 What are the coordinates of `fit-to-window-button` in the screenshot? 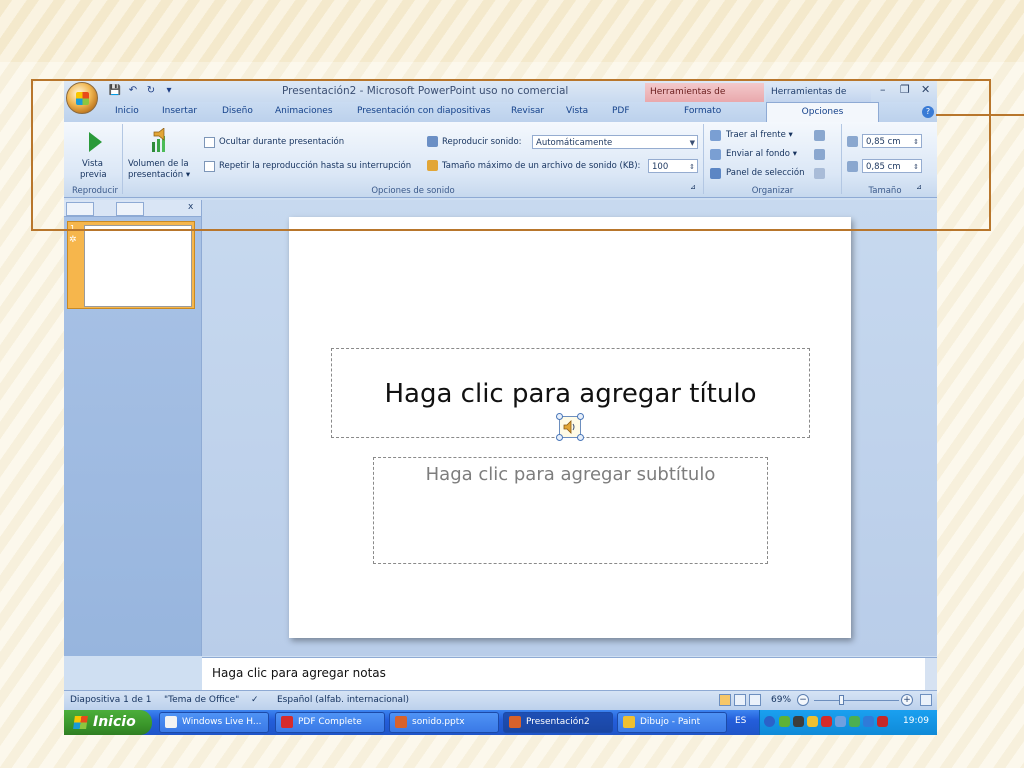 It's located at (926, 700).